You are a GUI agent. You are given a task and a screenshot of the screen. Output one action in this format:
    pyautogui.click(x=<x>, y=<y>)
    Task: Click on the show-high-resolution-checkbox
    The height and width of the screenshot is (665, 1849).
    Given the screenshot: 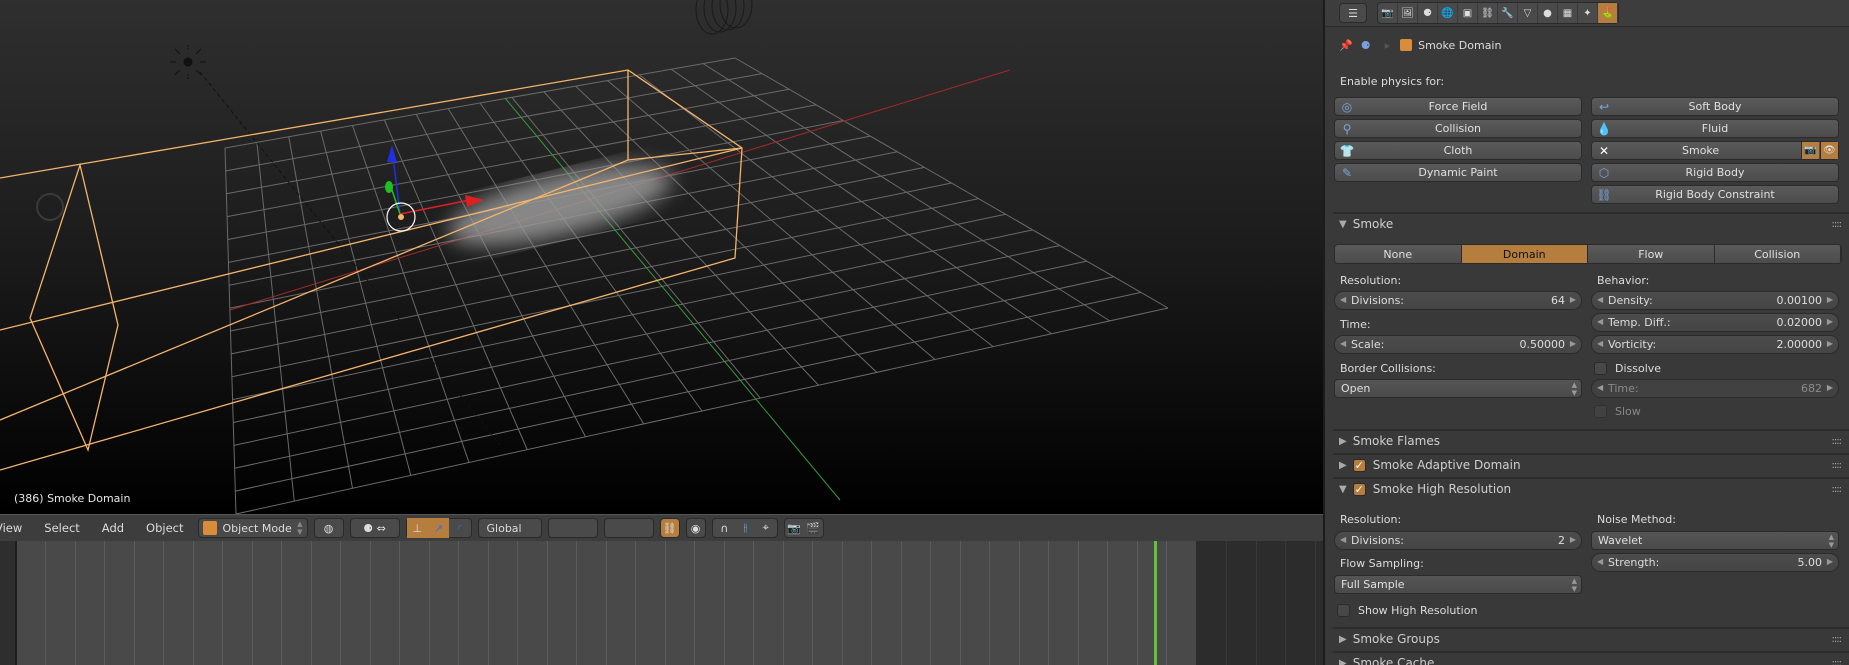 What is the action you would take?
    pyautogui.click(x=1343, y=610)
    